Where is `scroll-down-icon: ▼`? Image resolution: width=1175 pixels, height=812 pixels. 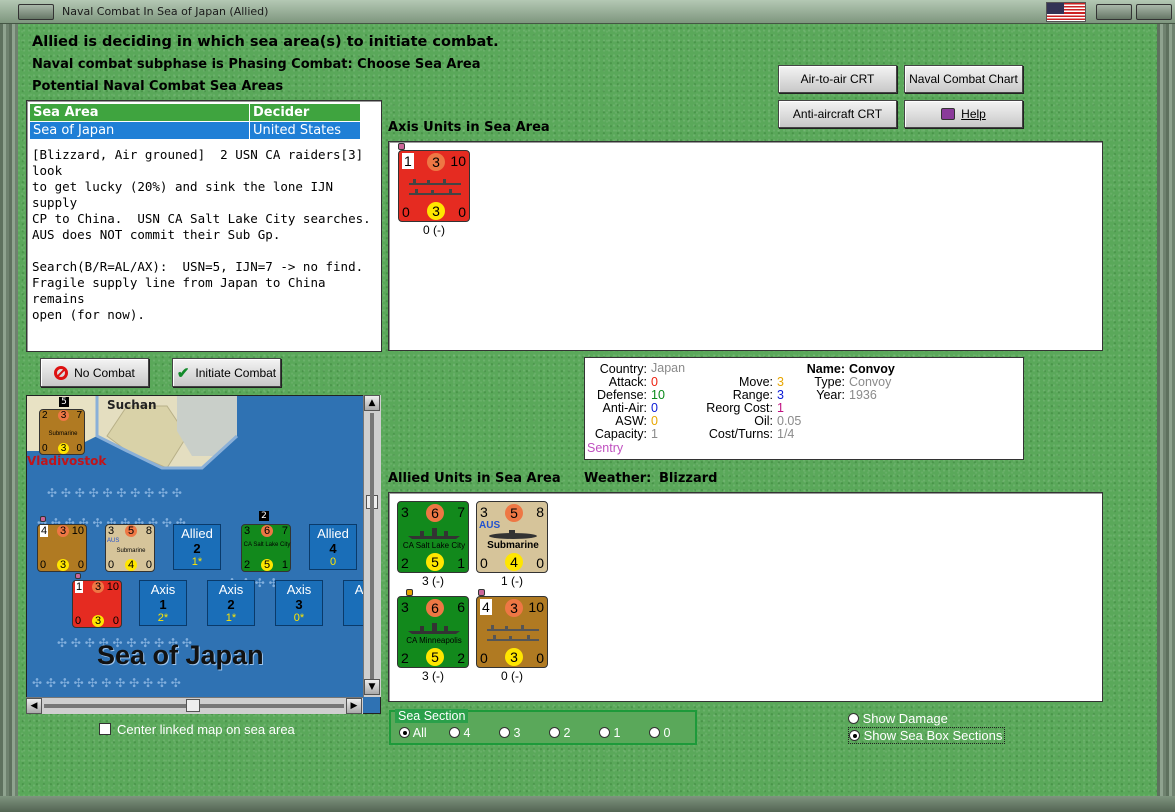
scroll-down-icon: ▼ is located at coordinates (372, 687).